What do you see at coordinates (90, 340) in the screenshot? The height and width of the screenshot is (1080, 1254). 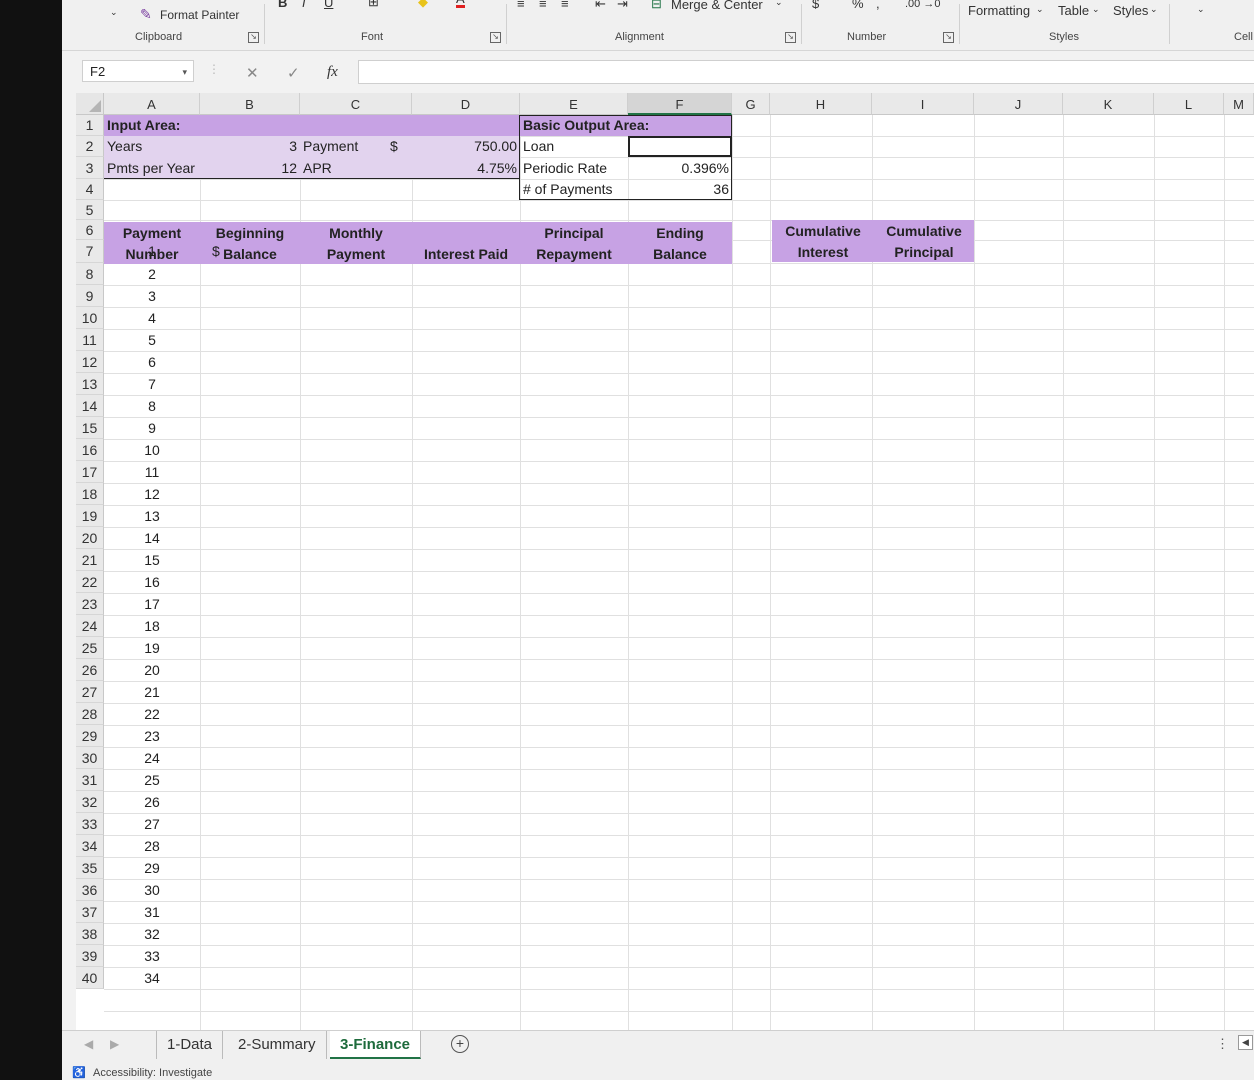 I see `row-header-11: 11` at bounding box center [90, 340].